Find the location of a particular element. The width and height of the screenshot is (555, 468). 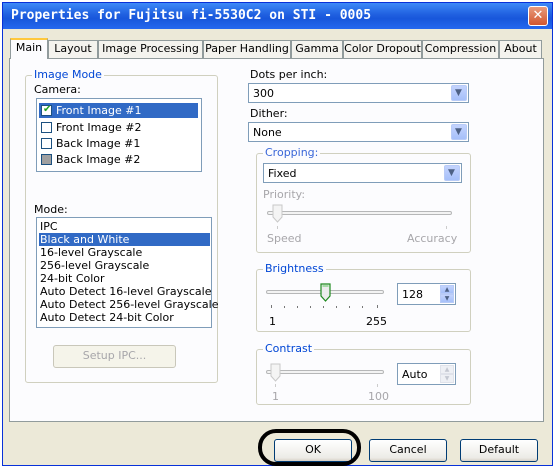

dpi-select: 300 ▼ is located at coordinates (358, 93).